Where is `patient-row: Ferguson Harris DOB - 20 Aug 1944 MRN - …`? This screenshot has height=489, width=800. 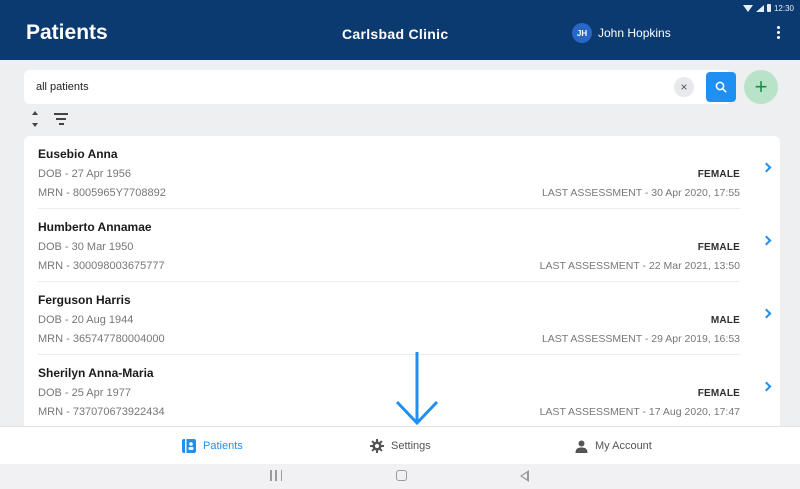 patient-row: Ferguson Harris DOB - 20 Aug 1944 MRN - … is located at coordinates (405, 318).